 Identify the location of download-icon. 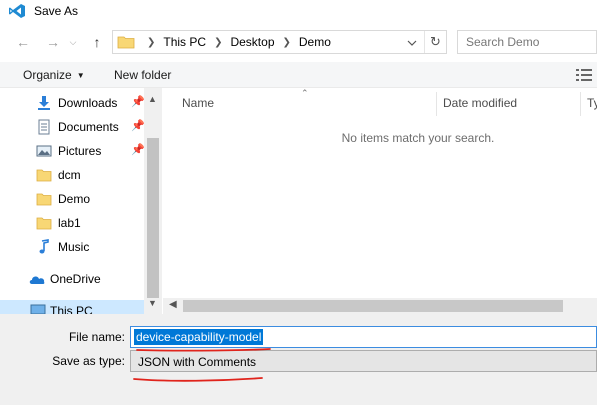
(44, 103).